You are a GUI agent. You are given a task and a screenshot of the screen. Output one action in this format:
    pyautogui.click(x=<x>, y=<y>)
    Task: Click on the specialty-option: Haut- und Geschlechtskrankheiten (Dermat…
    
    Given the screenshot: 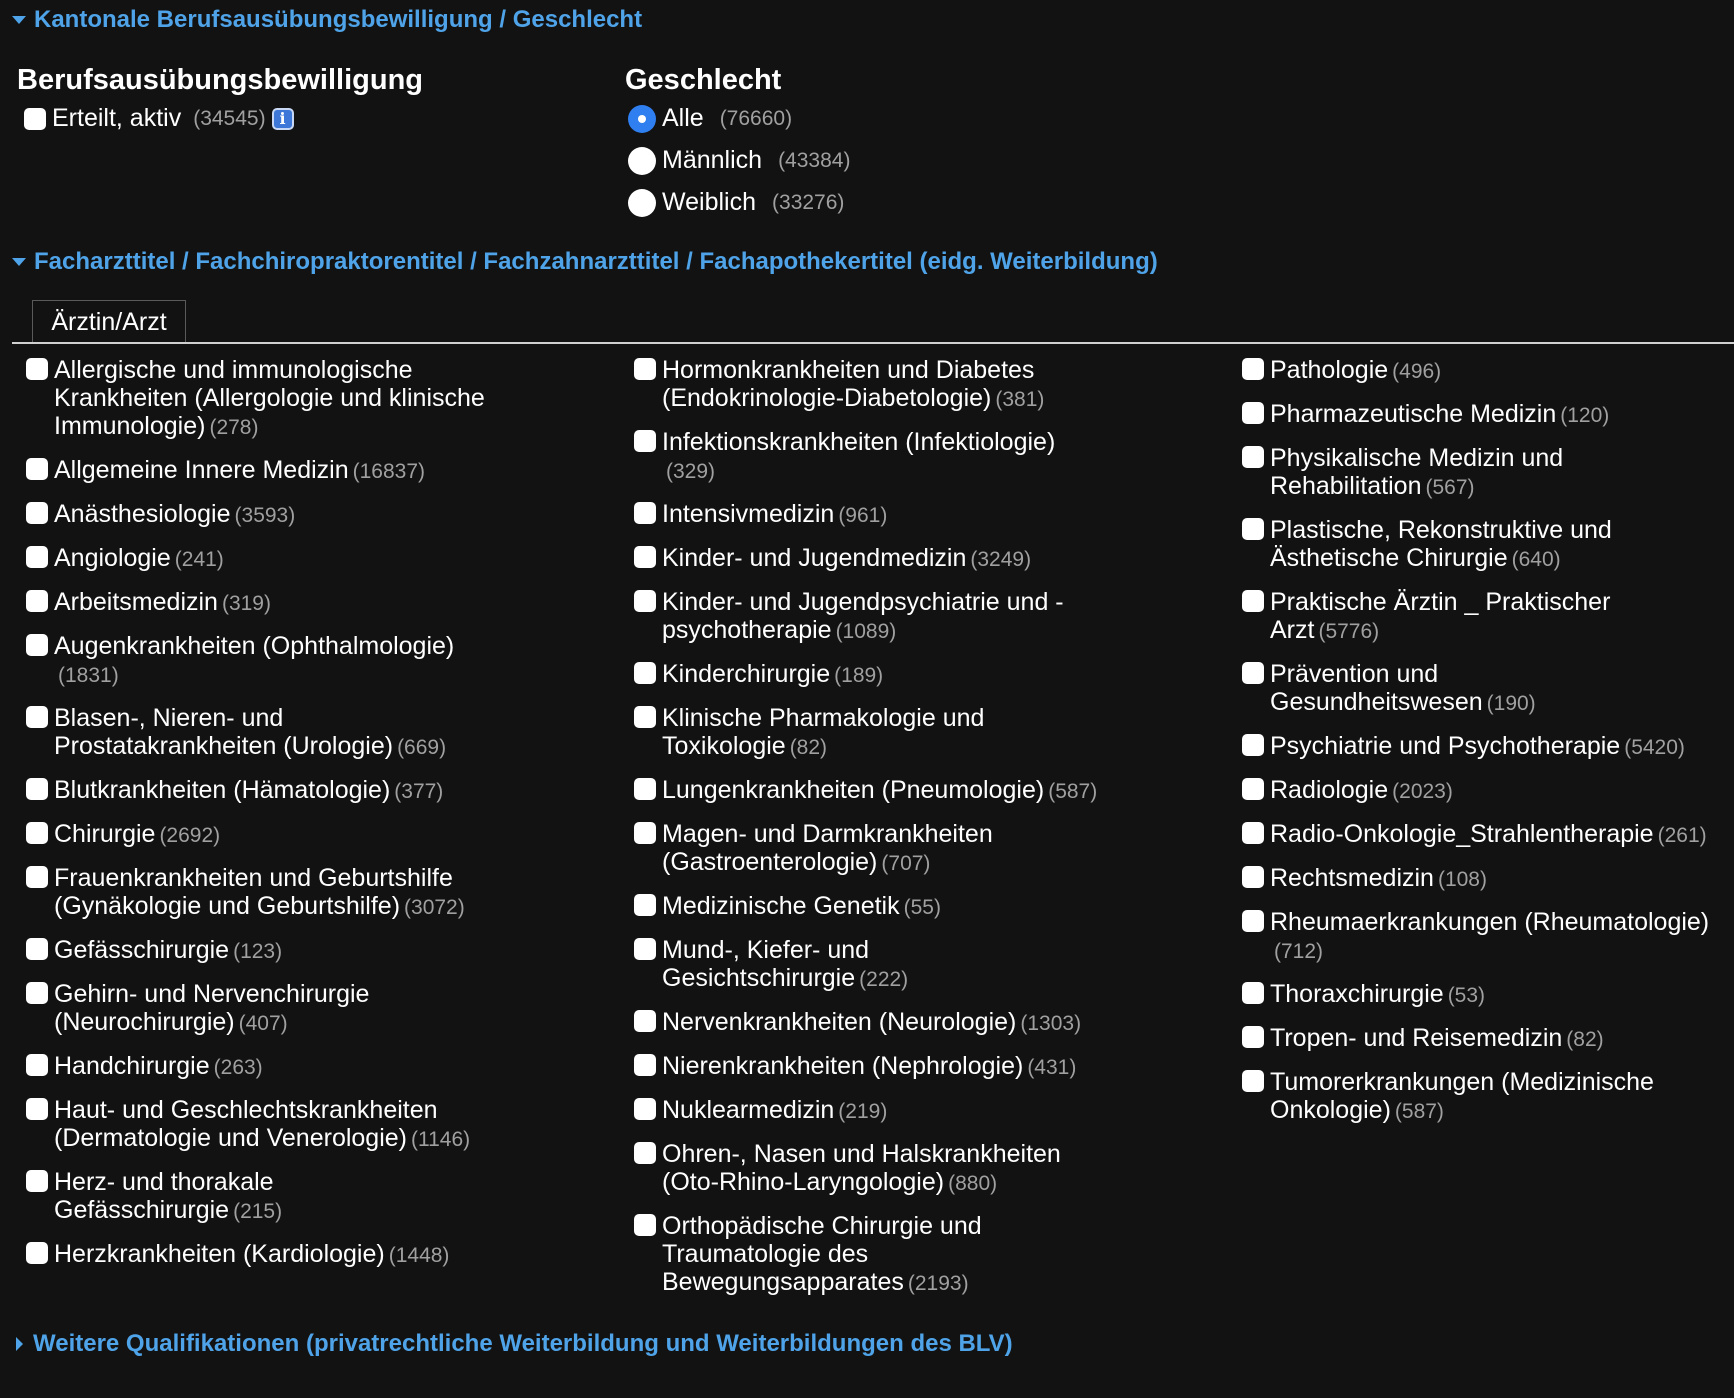 What is the action you would take?
    pyautogui.click(x=259, y=1125)
    